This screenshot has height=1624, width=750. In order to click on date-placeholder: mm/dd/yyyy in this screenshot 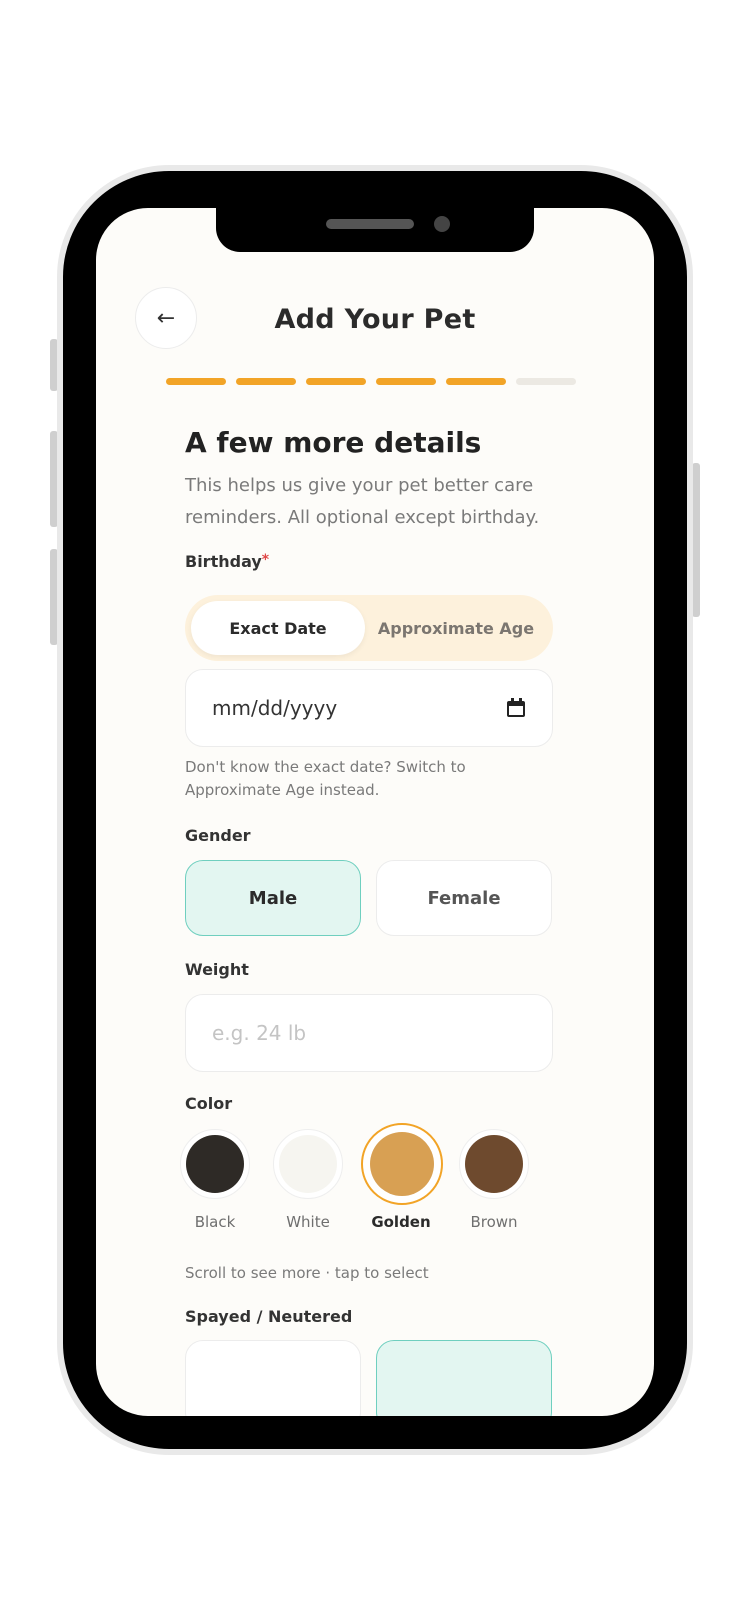, I will do `click(275, 708)`.